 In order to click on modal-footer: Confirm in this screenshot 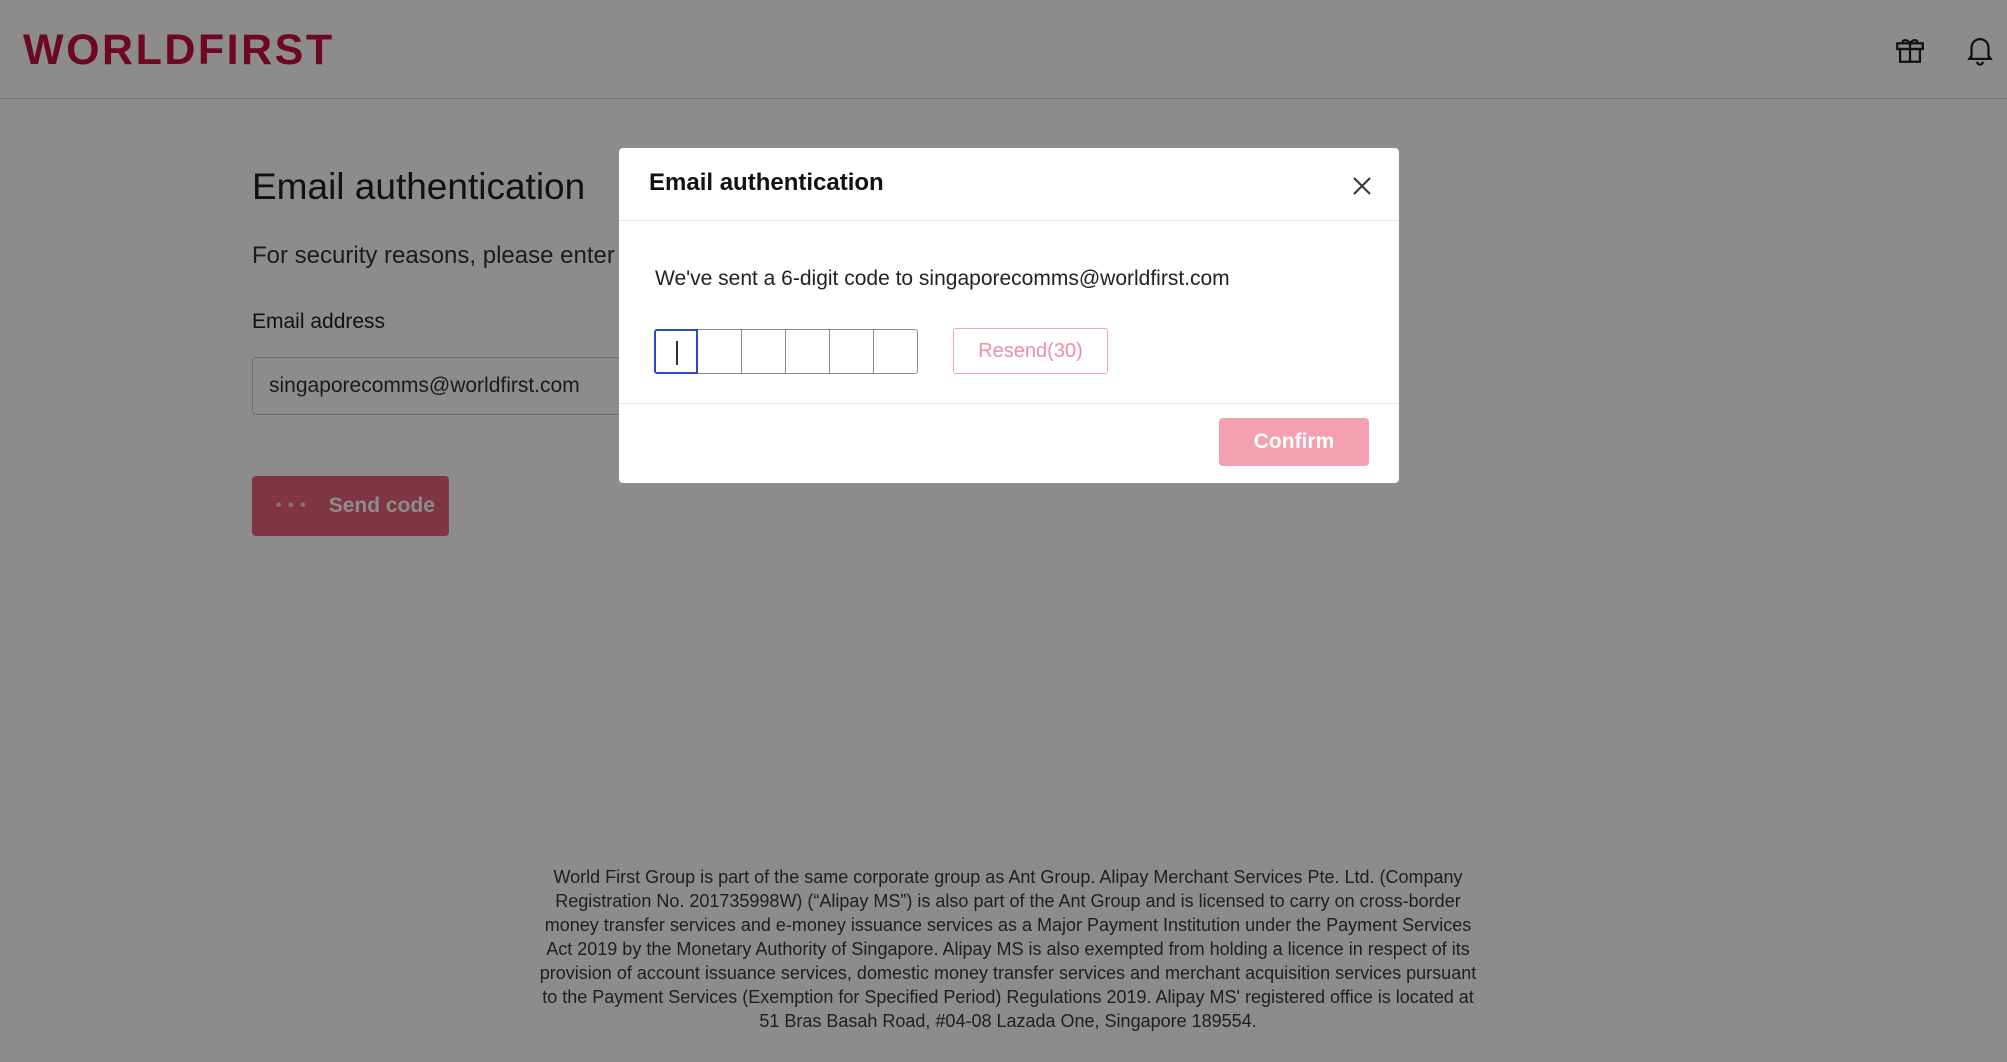, I will do `click(1009, 443)`.